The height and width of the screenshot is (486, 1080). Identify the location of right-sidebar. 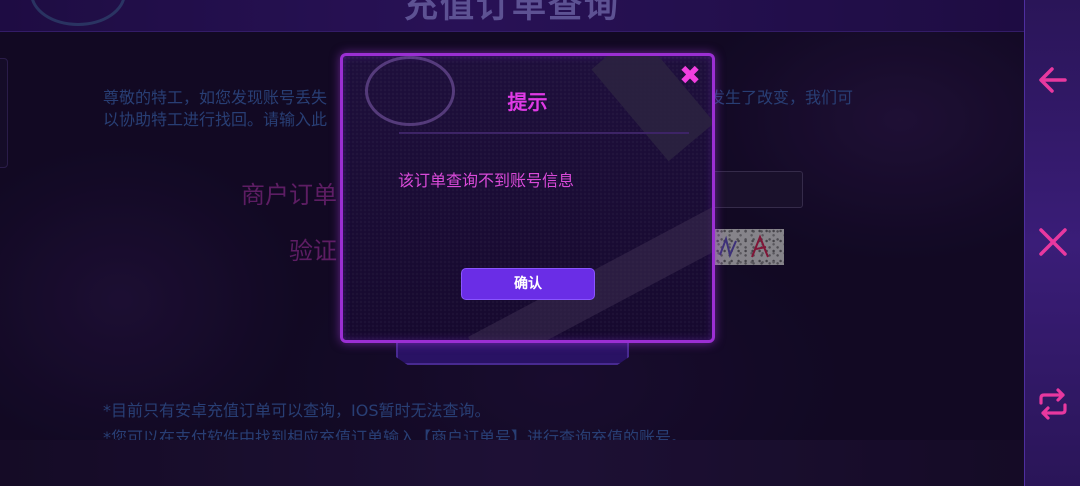
(1052, 243).